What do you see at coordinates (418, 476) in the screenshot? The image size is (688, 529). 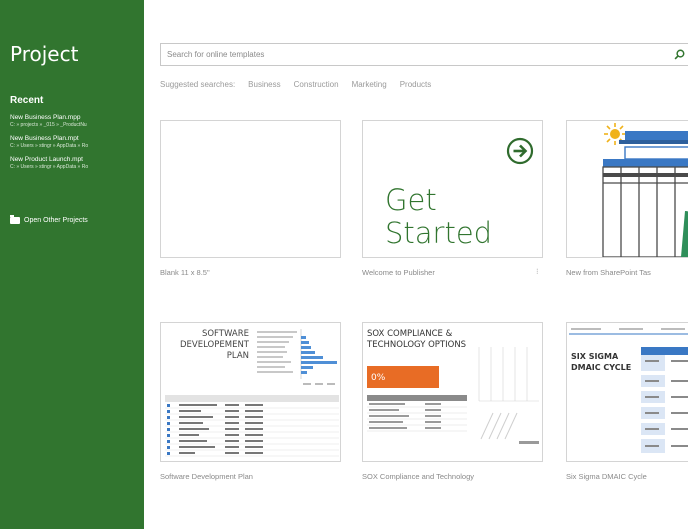 I see `template-label: SOX Compliance and Technology` at bounding box center [418, 476].